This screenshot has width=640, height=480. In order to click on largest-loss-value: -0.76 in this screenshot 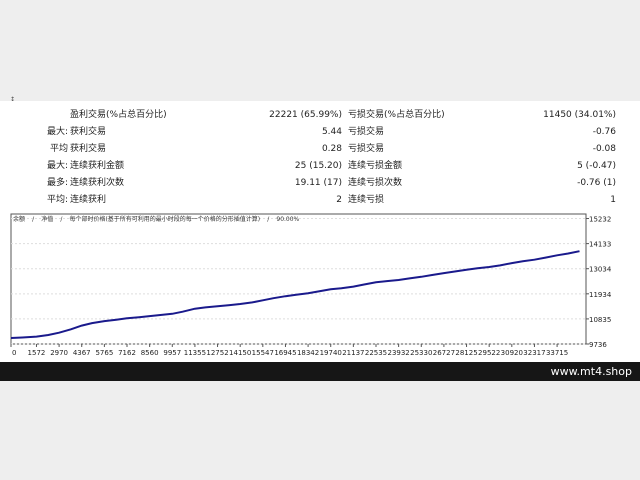, I will do `click(604, 132)`.